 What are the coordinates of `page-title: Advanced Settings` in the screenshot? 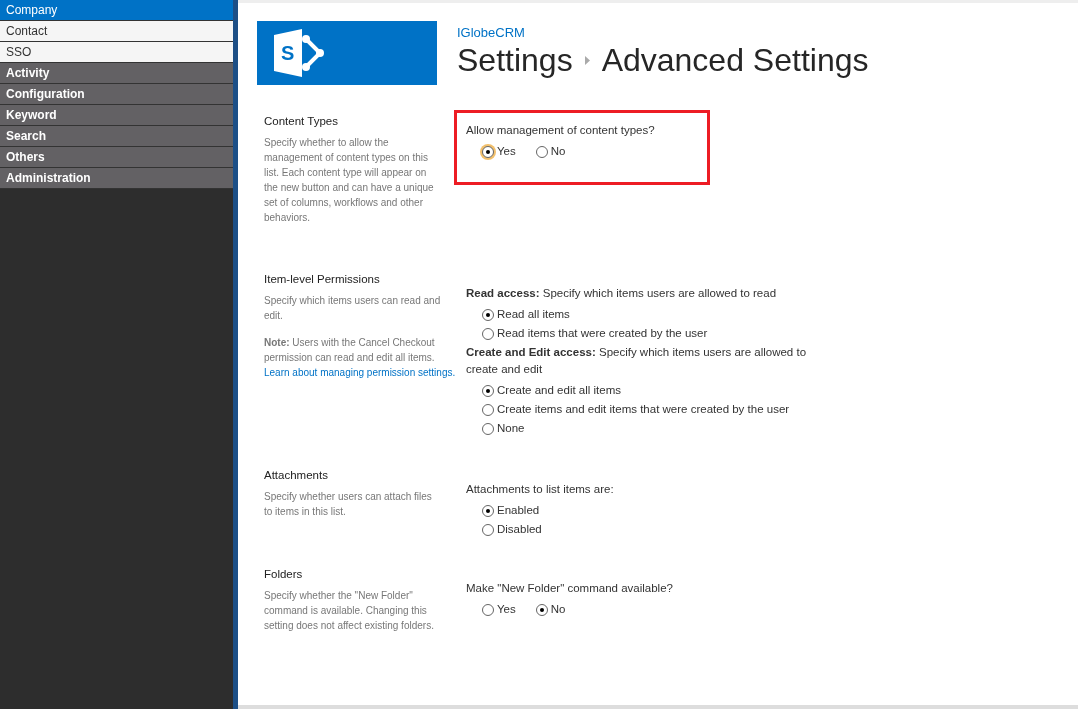 It's located at (735, 60).